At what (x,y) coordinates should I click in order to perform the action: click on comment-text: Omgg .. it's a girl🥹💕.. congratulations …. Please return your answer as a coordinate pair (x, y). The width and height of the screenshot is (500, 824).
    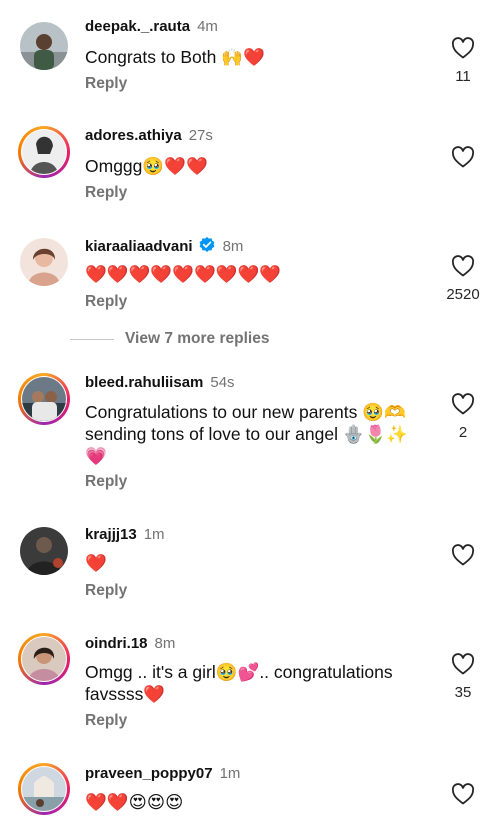
    Looking at the image, I should click on (257, 683).